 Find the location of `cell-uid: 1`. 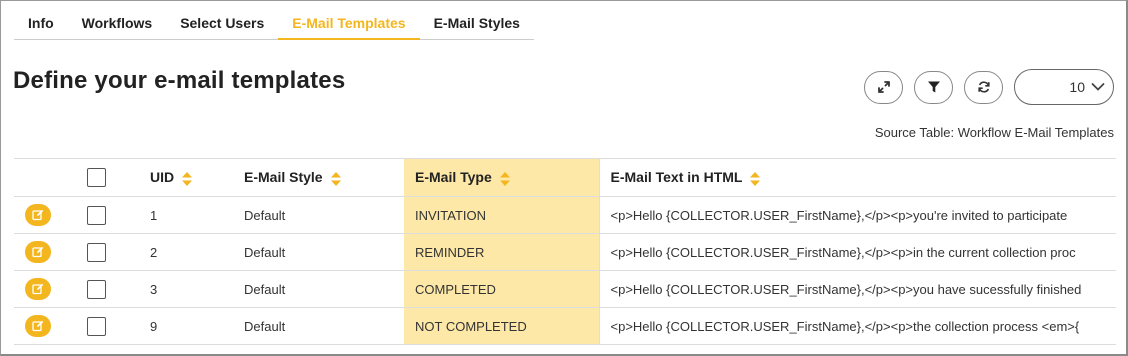

cell-uid: 1 is located at coordinates (185, 215).